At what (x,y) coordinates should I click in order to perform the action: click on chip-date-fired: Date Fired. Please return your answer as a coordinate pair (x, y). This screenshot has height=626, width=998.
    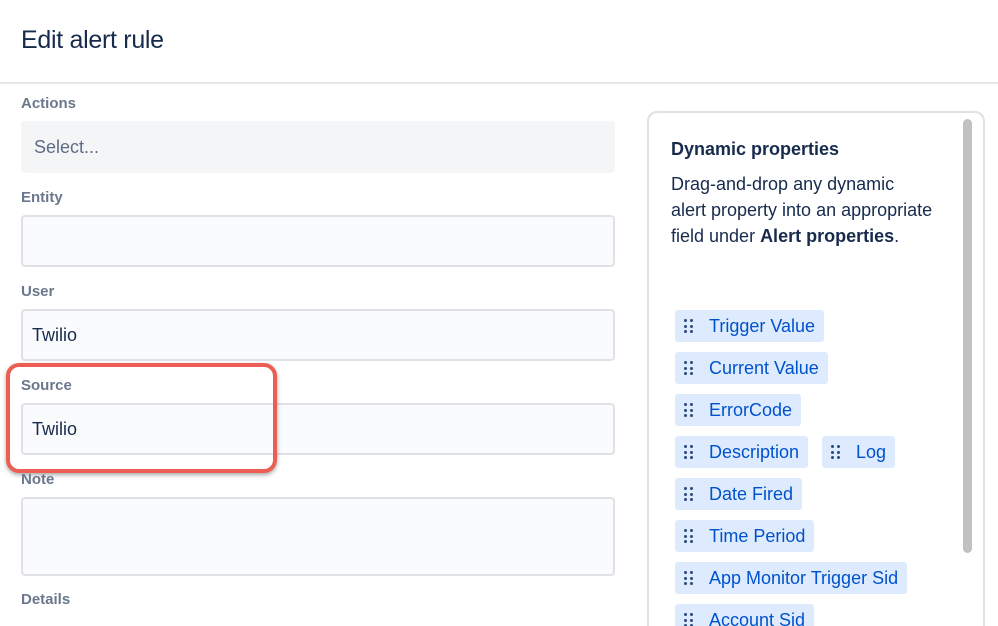
    Looking at the image, I should click on (739, 494).